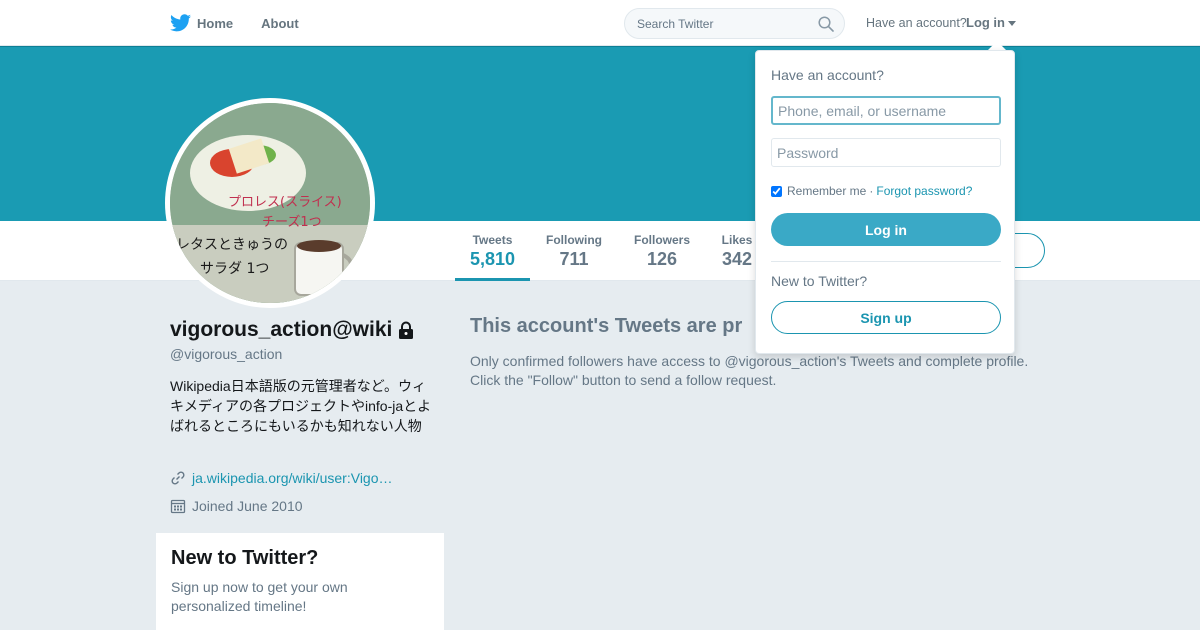  What do you see at coordinates (886, 229) in the screenshot?
I see `login-button: Log in` at bounding box center [886, 229].